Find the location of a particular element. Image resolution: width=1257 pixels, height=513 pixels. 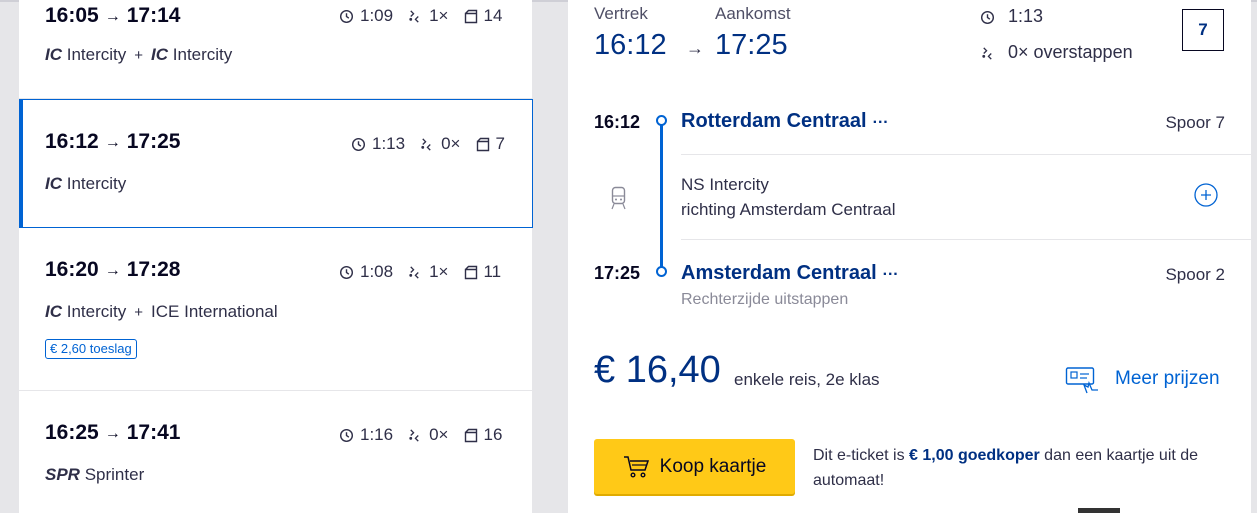

exit-side-note: Rechterzijde uitstappen is located at coordinates (765, 299).